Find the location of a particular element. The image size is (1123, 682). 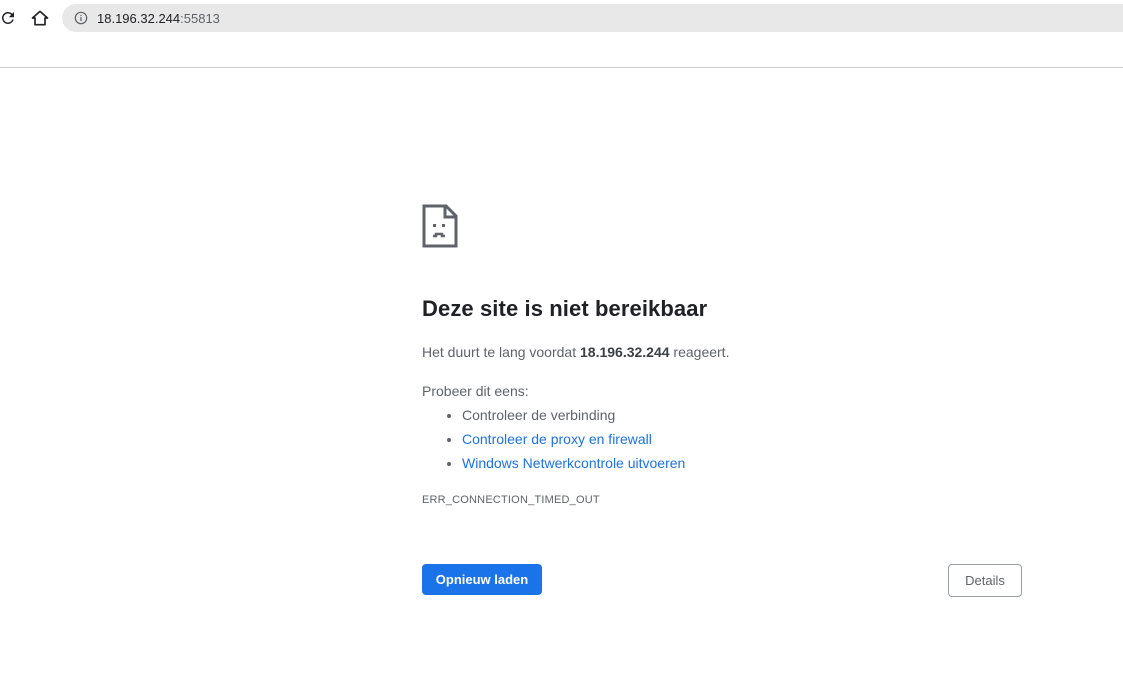

info-icon is located at coordinates (81, 18).